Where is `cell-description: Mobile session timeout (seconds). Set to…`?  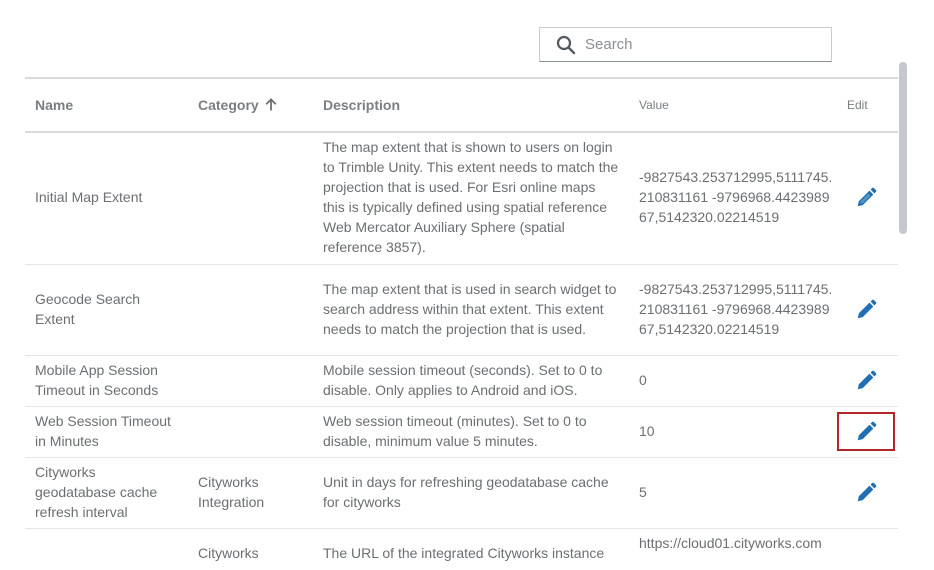 cell-description: Mobile session timeout (seconds). Set to… is located at coordinates (471, 381).